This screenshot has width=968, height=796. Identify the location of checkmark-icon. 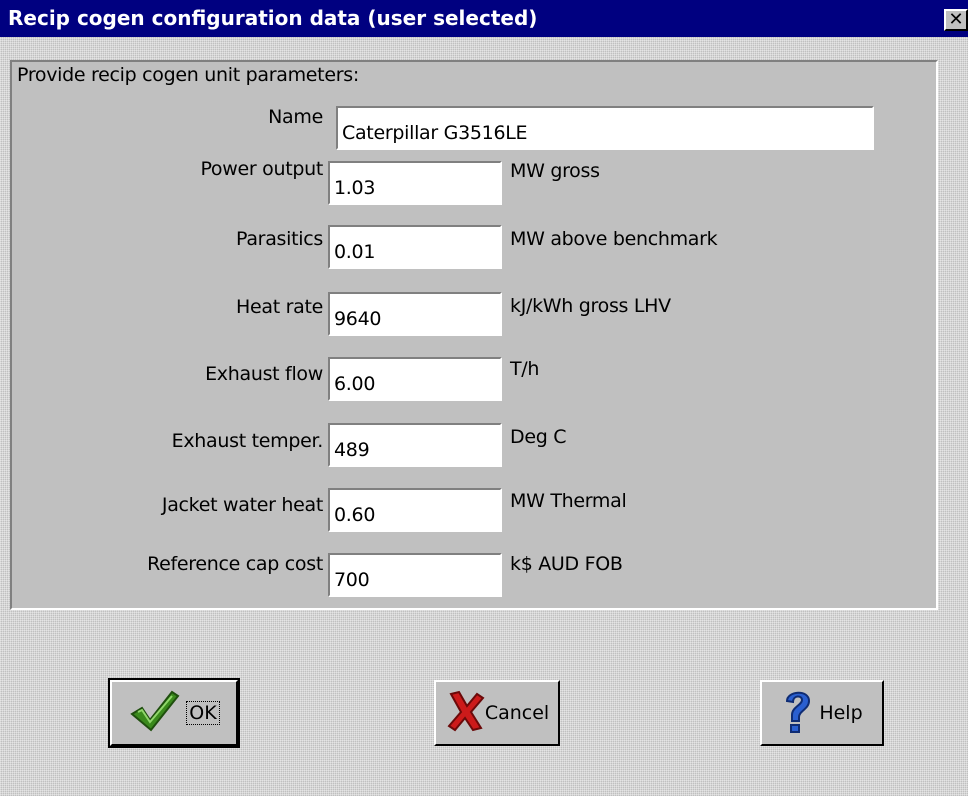
(155, 713).